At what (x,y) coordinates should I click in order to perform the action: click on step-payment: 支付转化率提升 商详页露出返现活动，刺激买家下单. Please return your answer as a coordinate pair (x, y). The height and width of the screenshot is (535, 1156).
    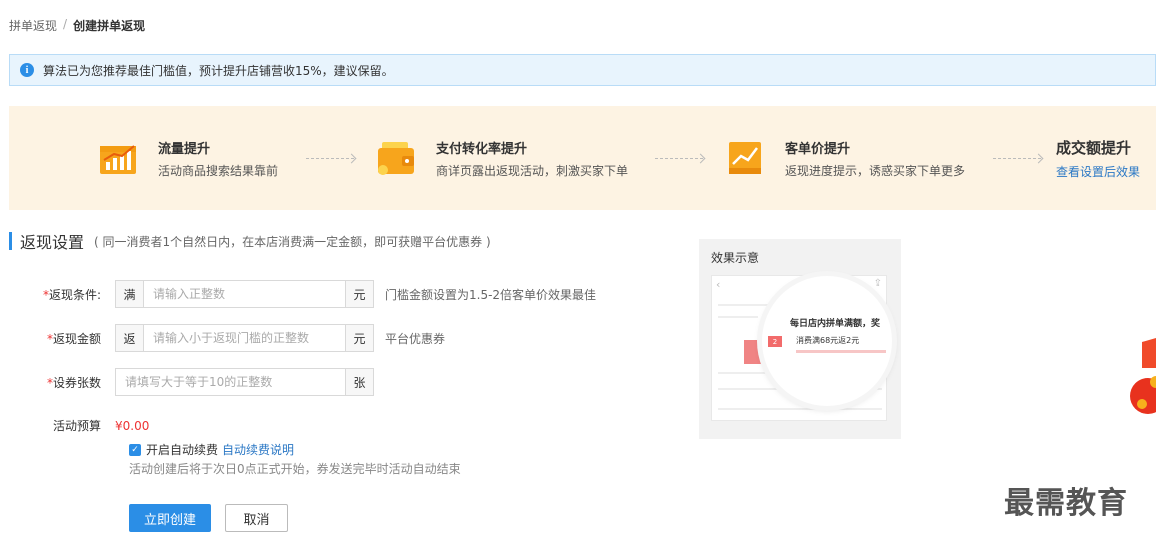
    Looking at the image, I should click on (501, 158).